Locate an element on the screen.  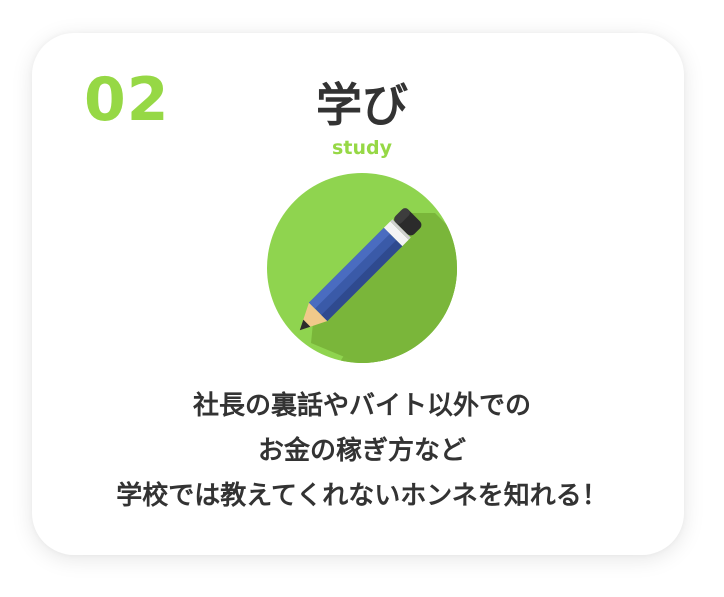
card-title: 学び is located at coordinates (362, 105).